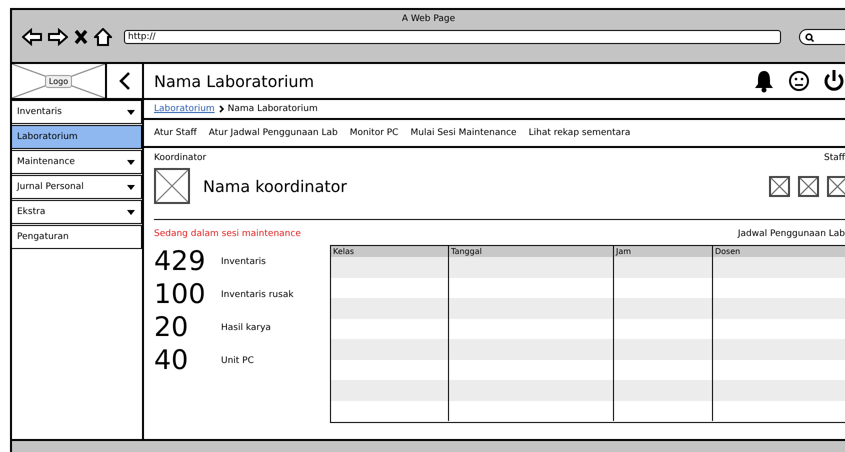  What do you see at coordinates (809, 37) in the screenshot?
I see `search-icon` at bounding box center [809, 37].